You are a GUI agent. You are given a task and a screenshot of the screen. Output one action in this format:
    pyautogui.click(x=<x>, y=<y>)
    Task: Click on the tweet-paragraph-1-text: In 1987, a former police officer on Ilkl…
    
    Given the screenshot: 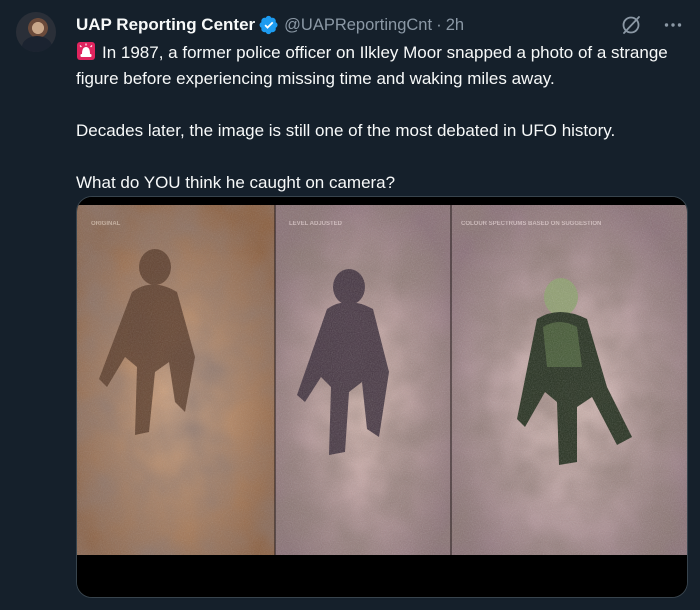 What is the action you would take?
    pyautogui.click(x=372, y=65)
    